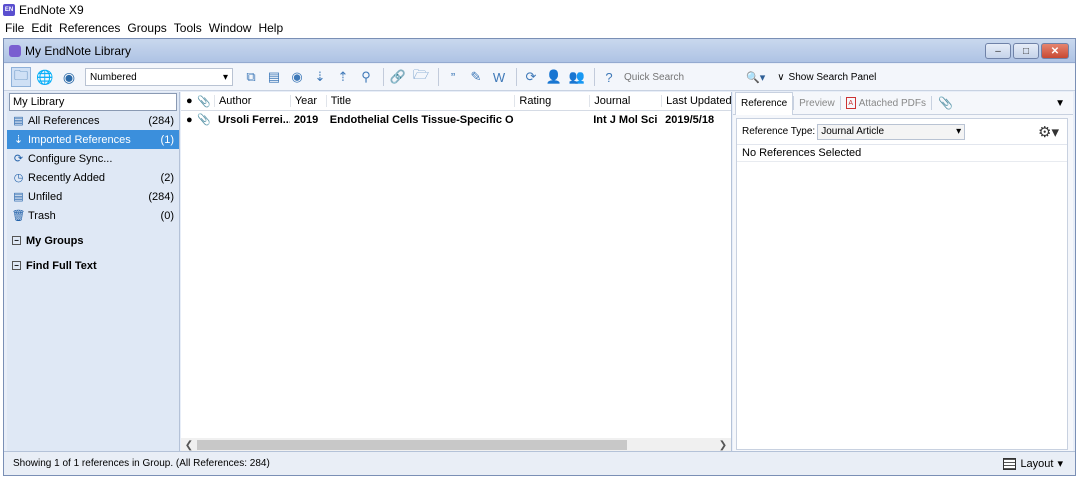  What do you see at coordinates (551, 101) in the screenshot?
I see `column-rating: Rating` at bounding box center [551, 101].